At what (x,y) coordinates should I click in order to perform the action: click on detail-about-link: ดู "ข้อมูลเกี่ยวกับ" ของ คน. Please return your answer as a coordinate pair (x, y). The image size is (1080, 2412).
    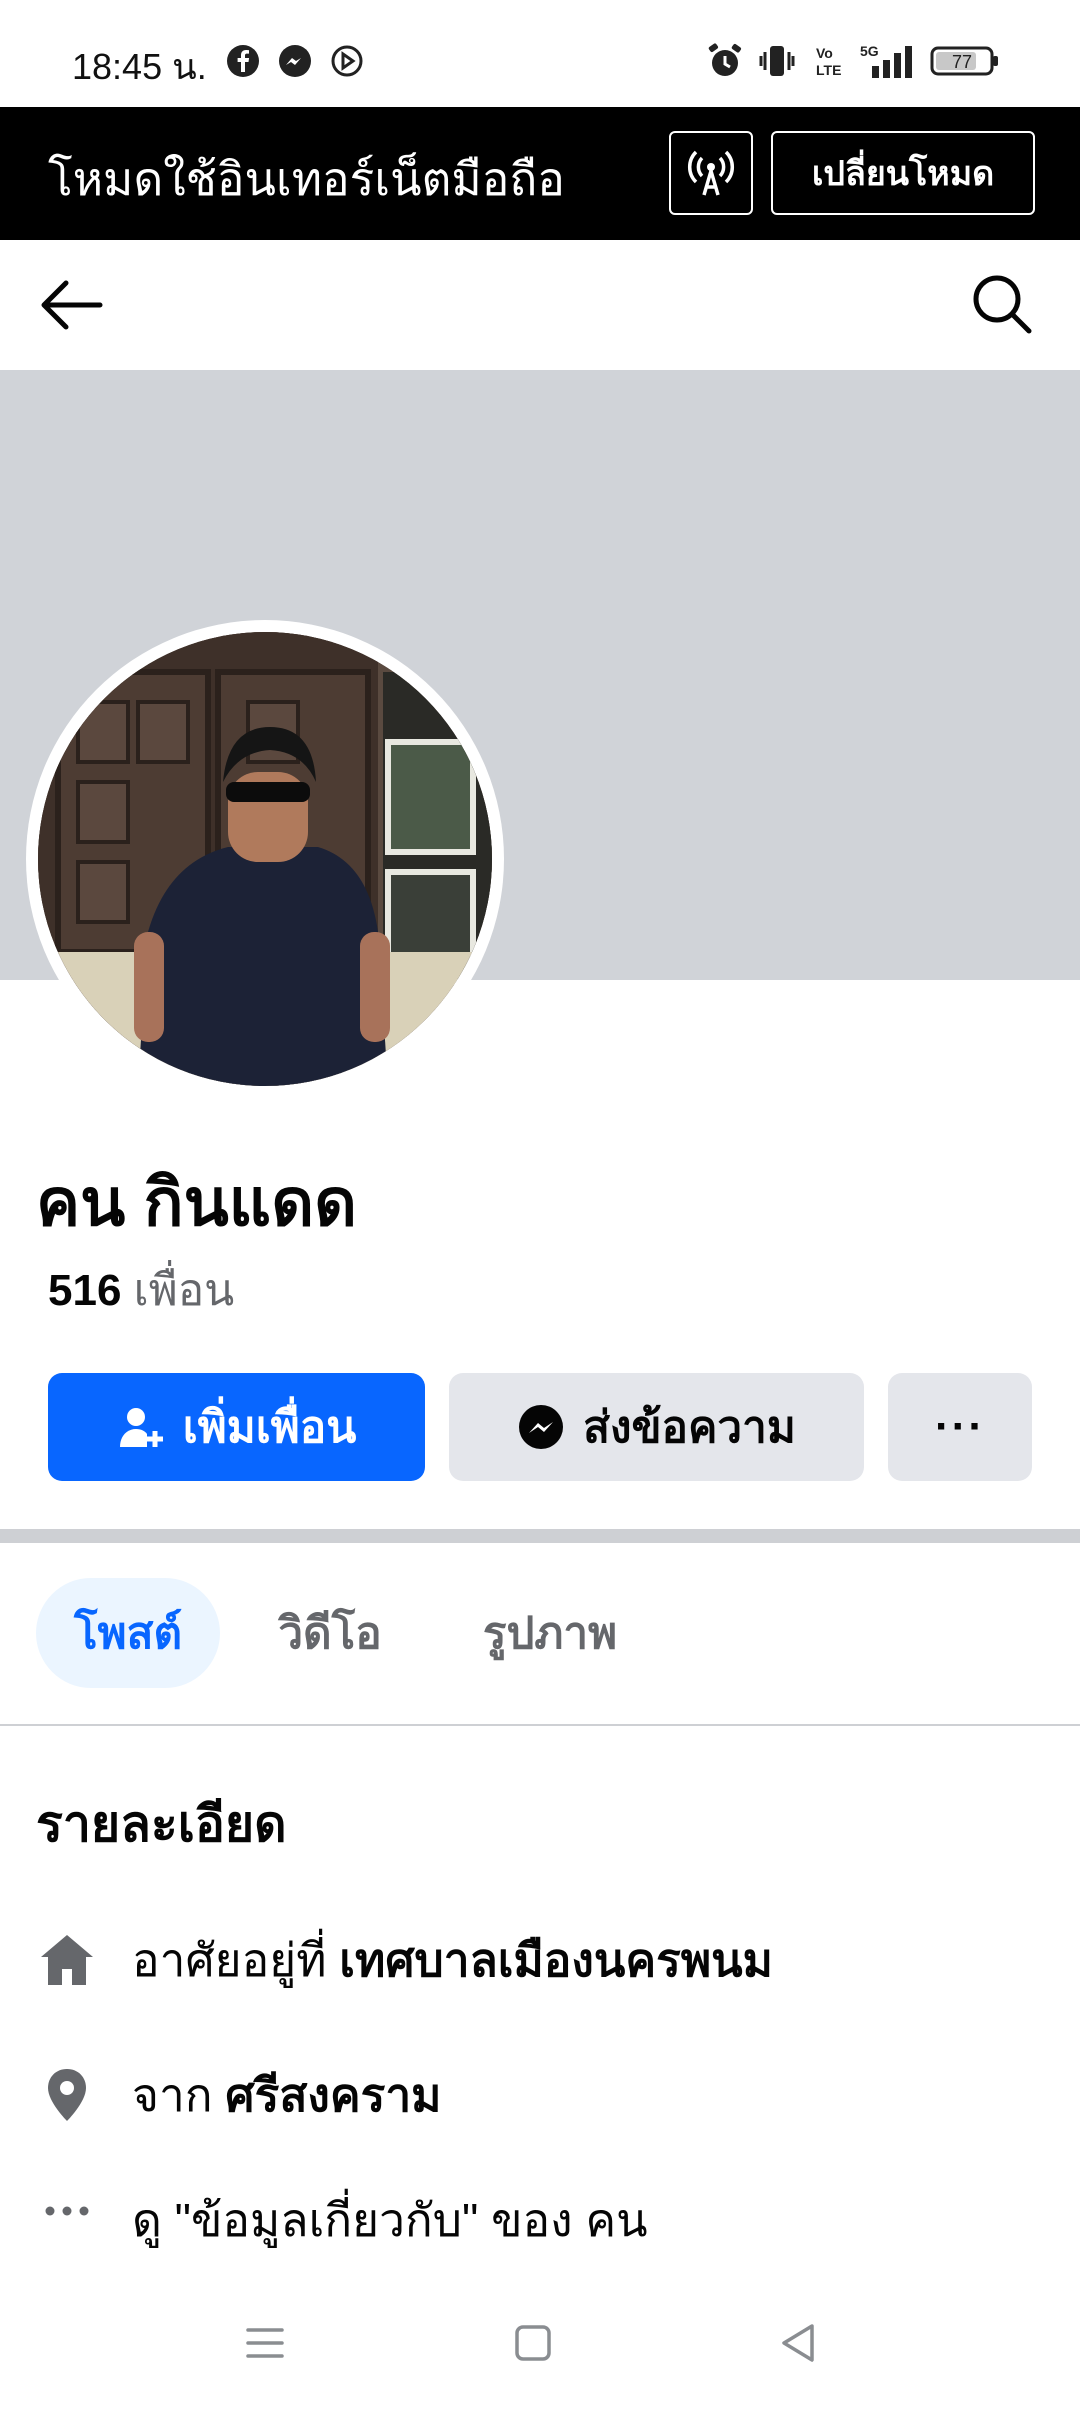
    Looking at the image, I should click on (342, 2220).